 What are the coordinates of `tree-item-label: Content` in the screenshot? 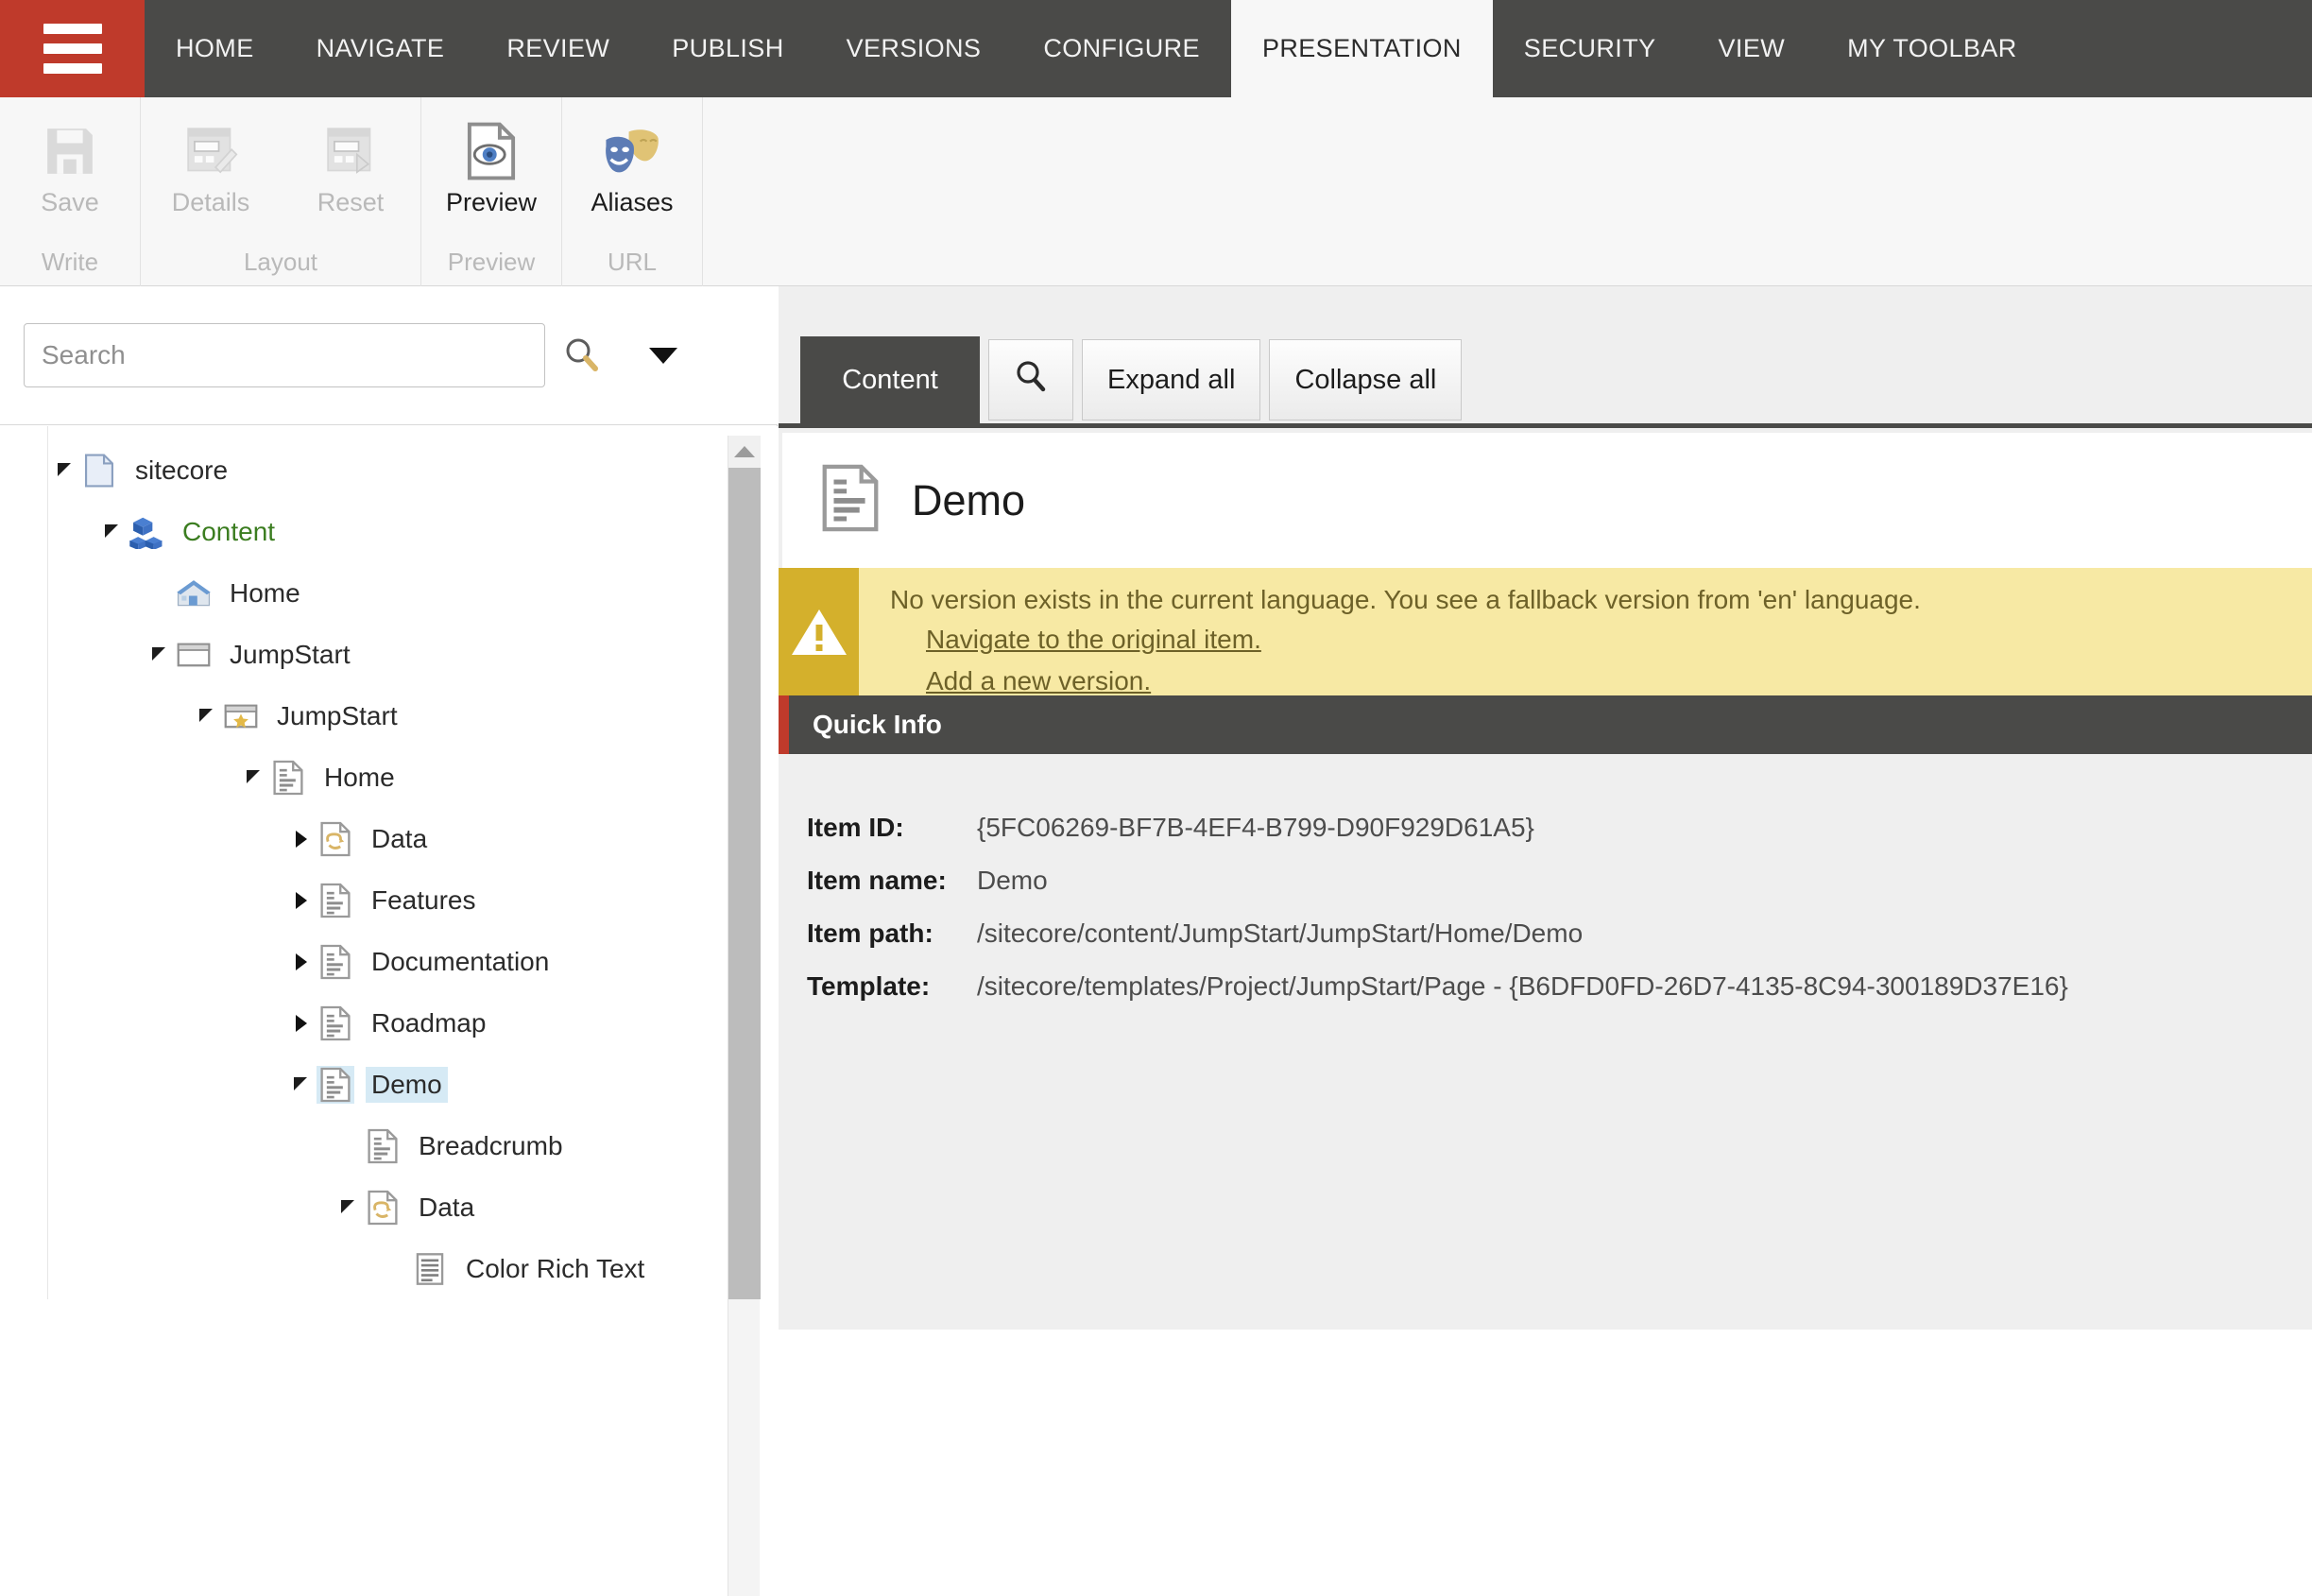 It's located at (229, 531).